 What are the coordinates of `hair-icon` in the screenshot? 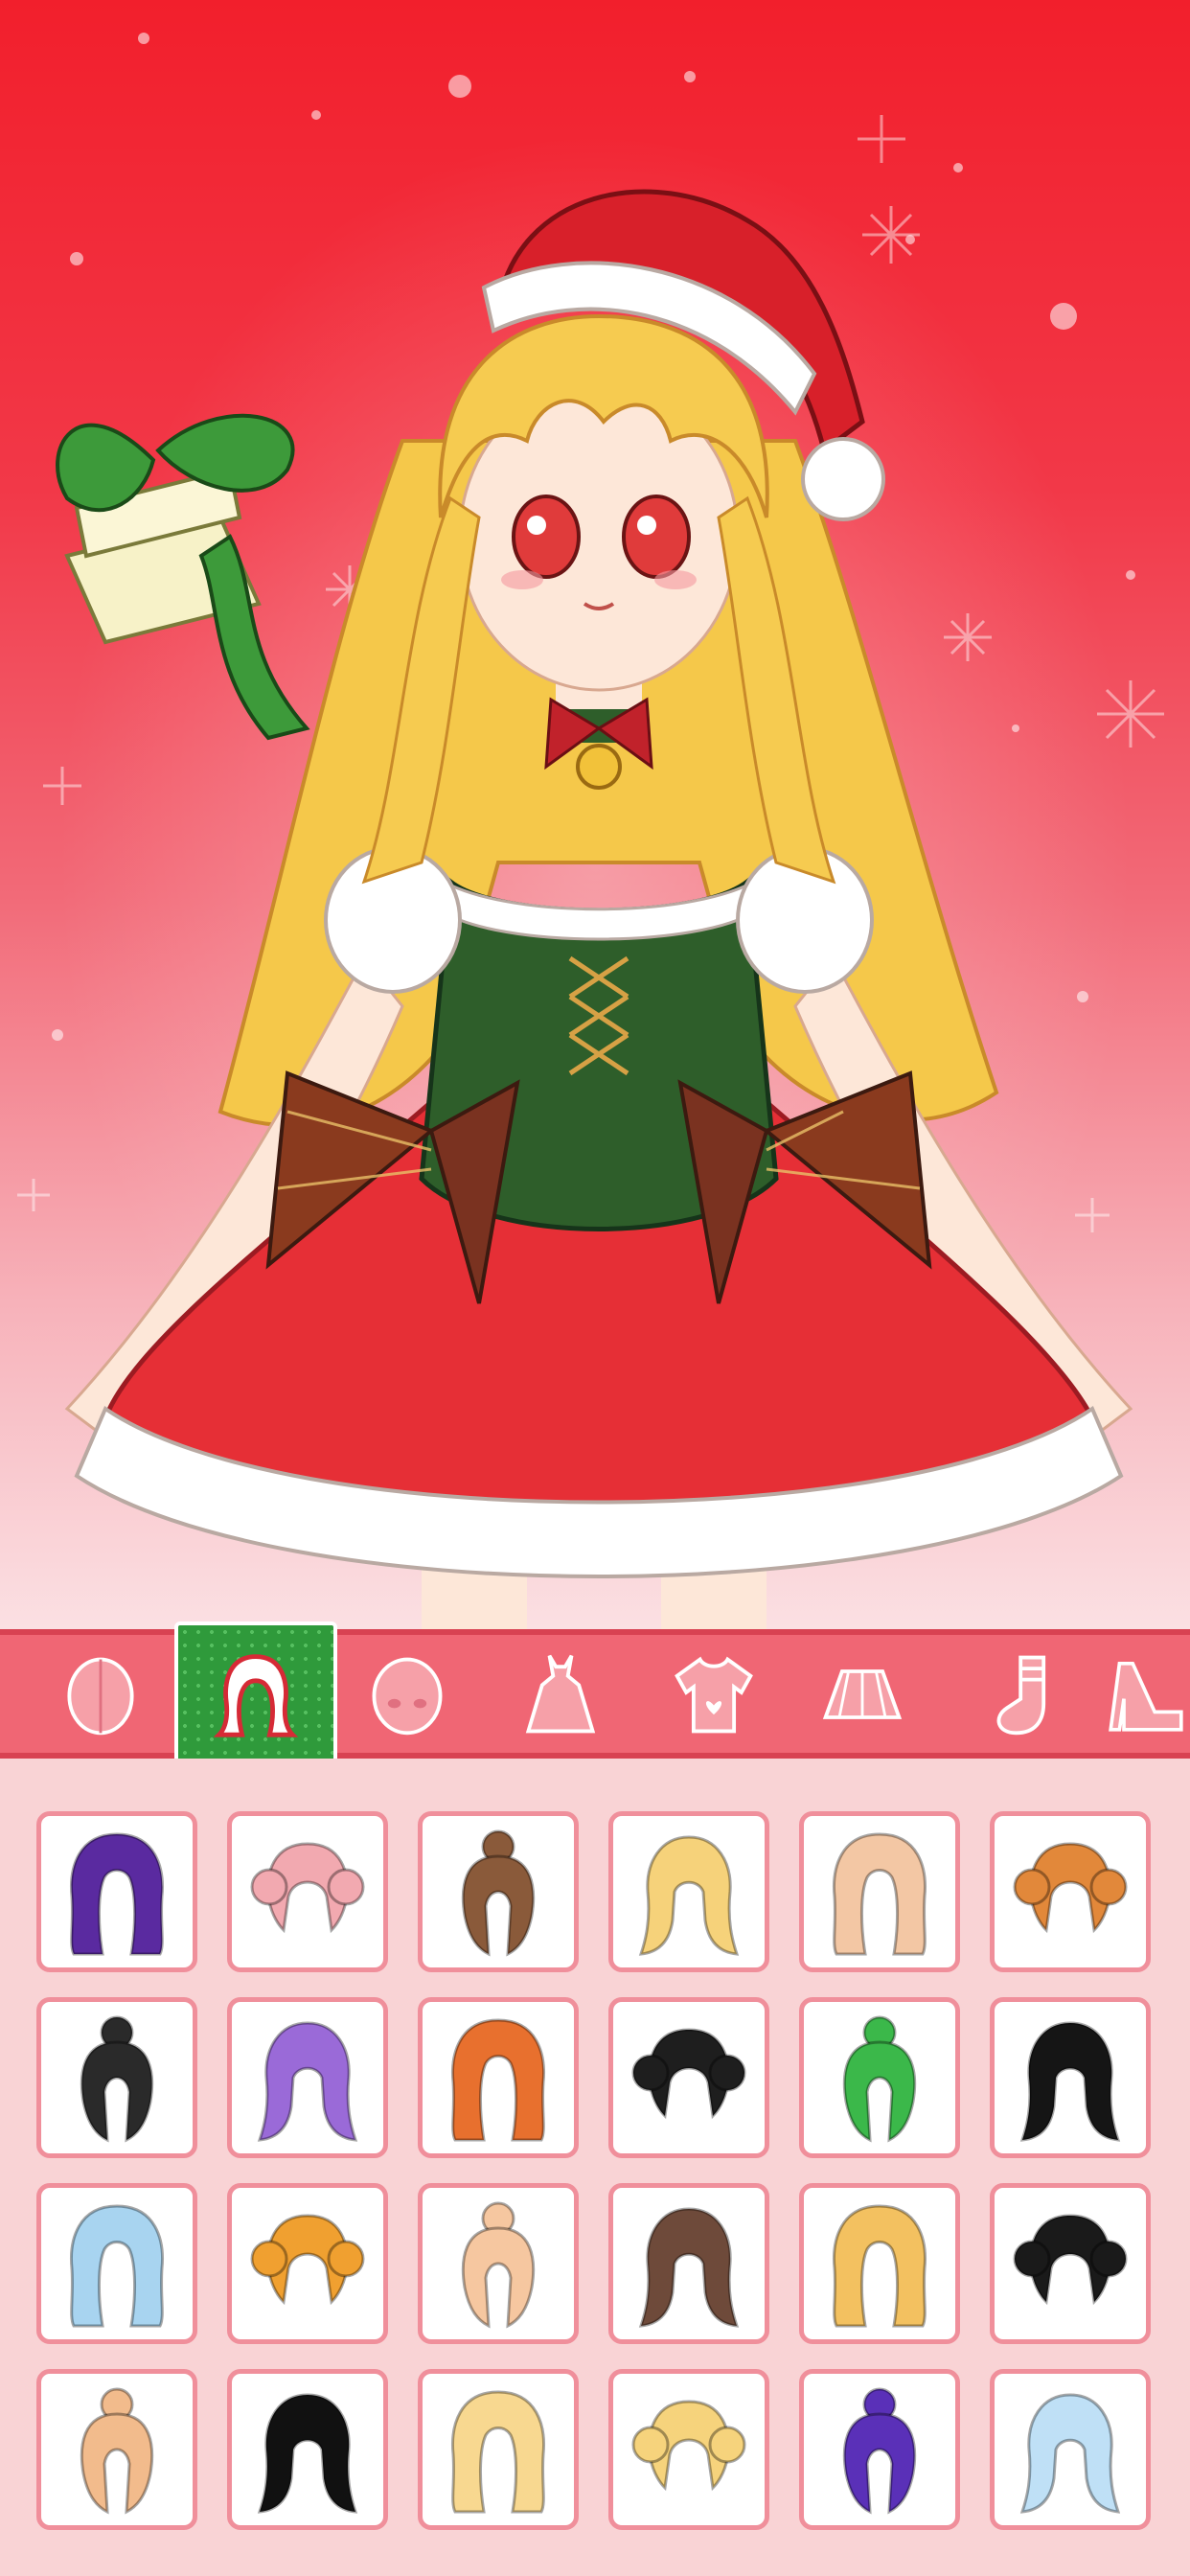 It's located at (256, 1695).